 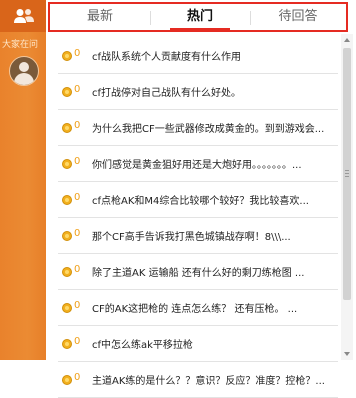 I want to click on question-title: cf战队系统个人贡献度有什么作用, so click(x=214, y=55).